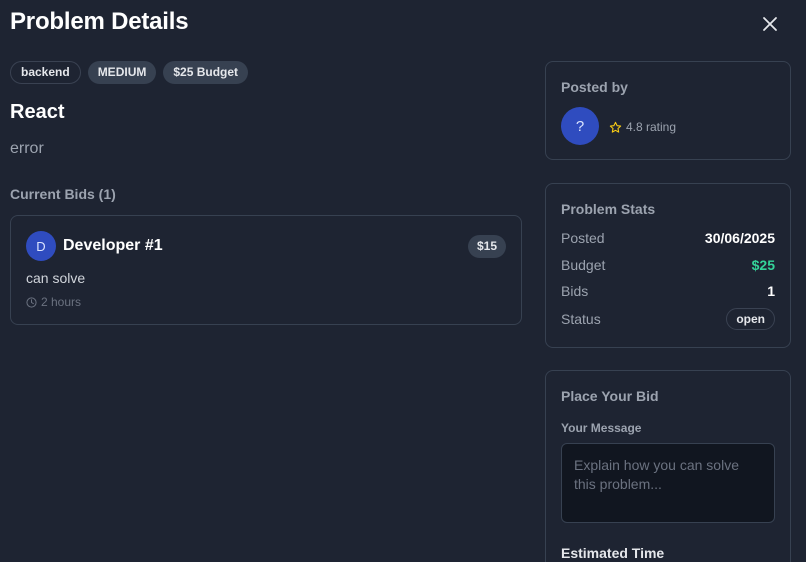 The width and height of the screenshot is (806, 562). What do you see at coordinates (266, 270) in the screenshot?
I see `bid-card: D Developer #1 $15 can solve 2 hours` at bounding box center [266, 270].